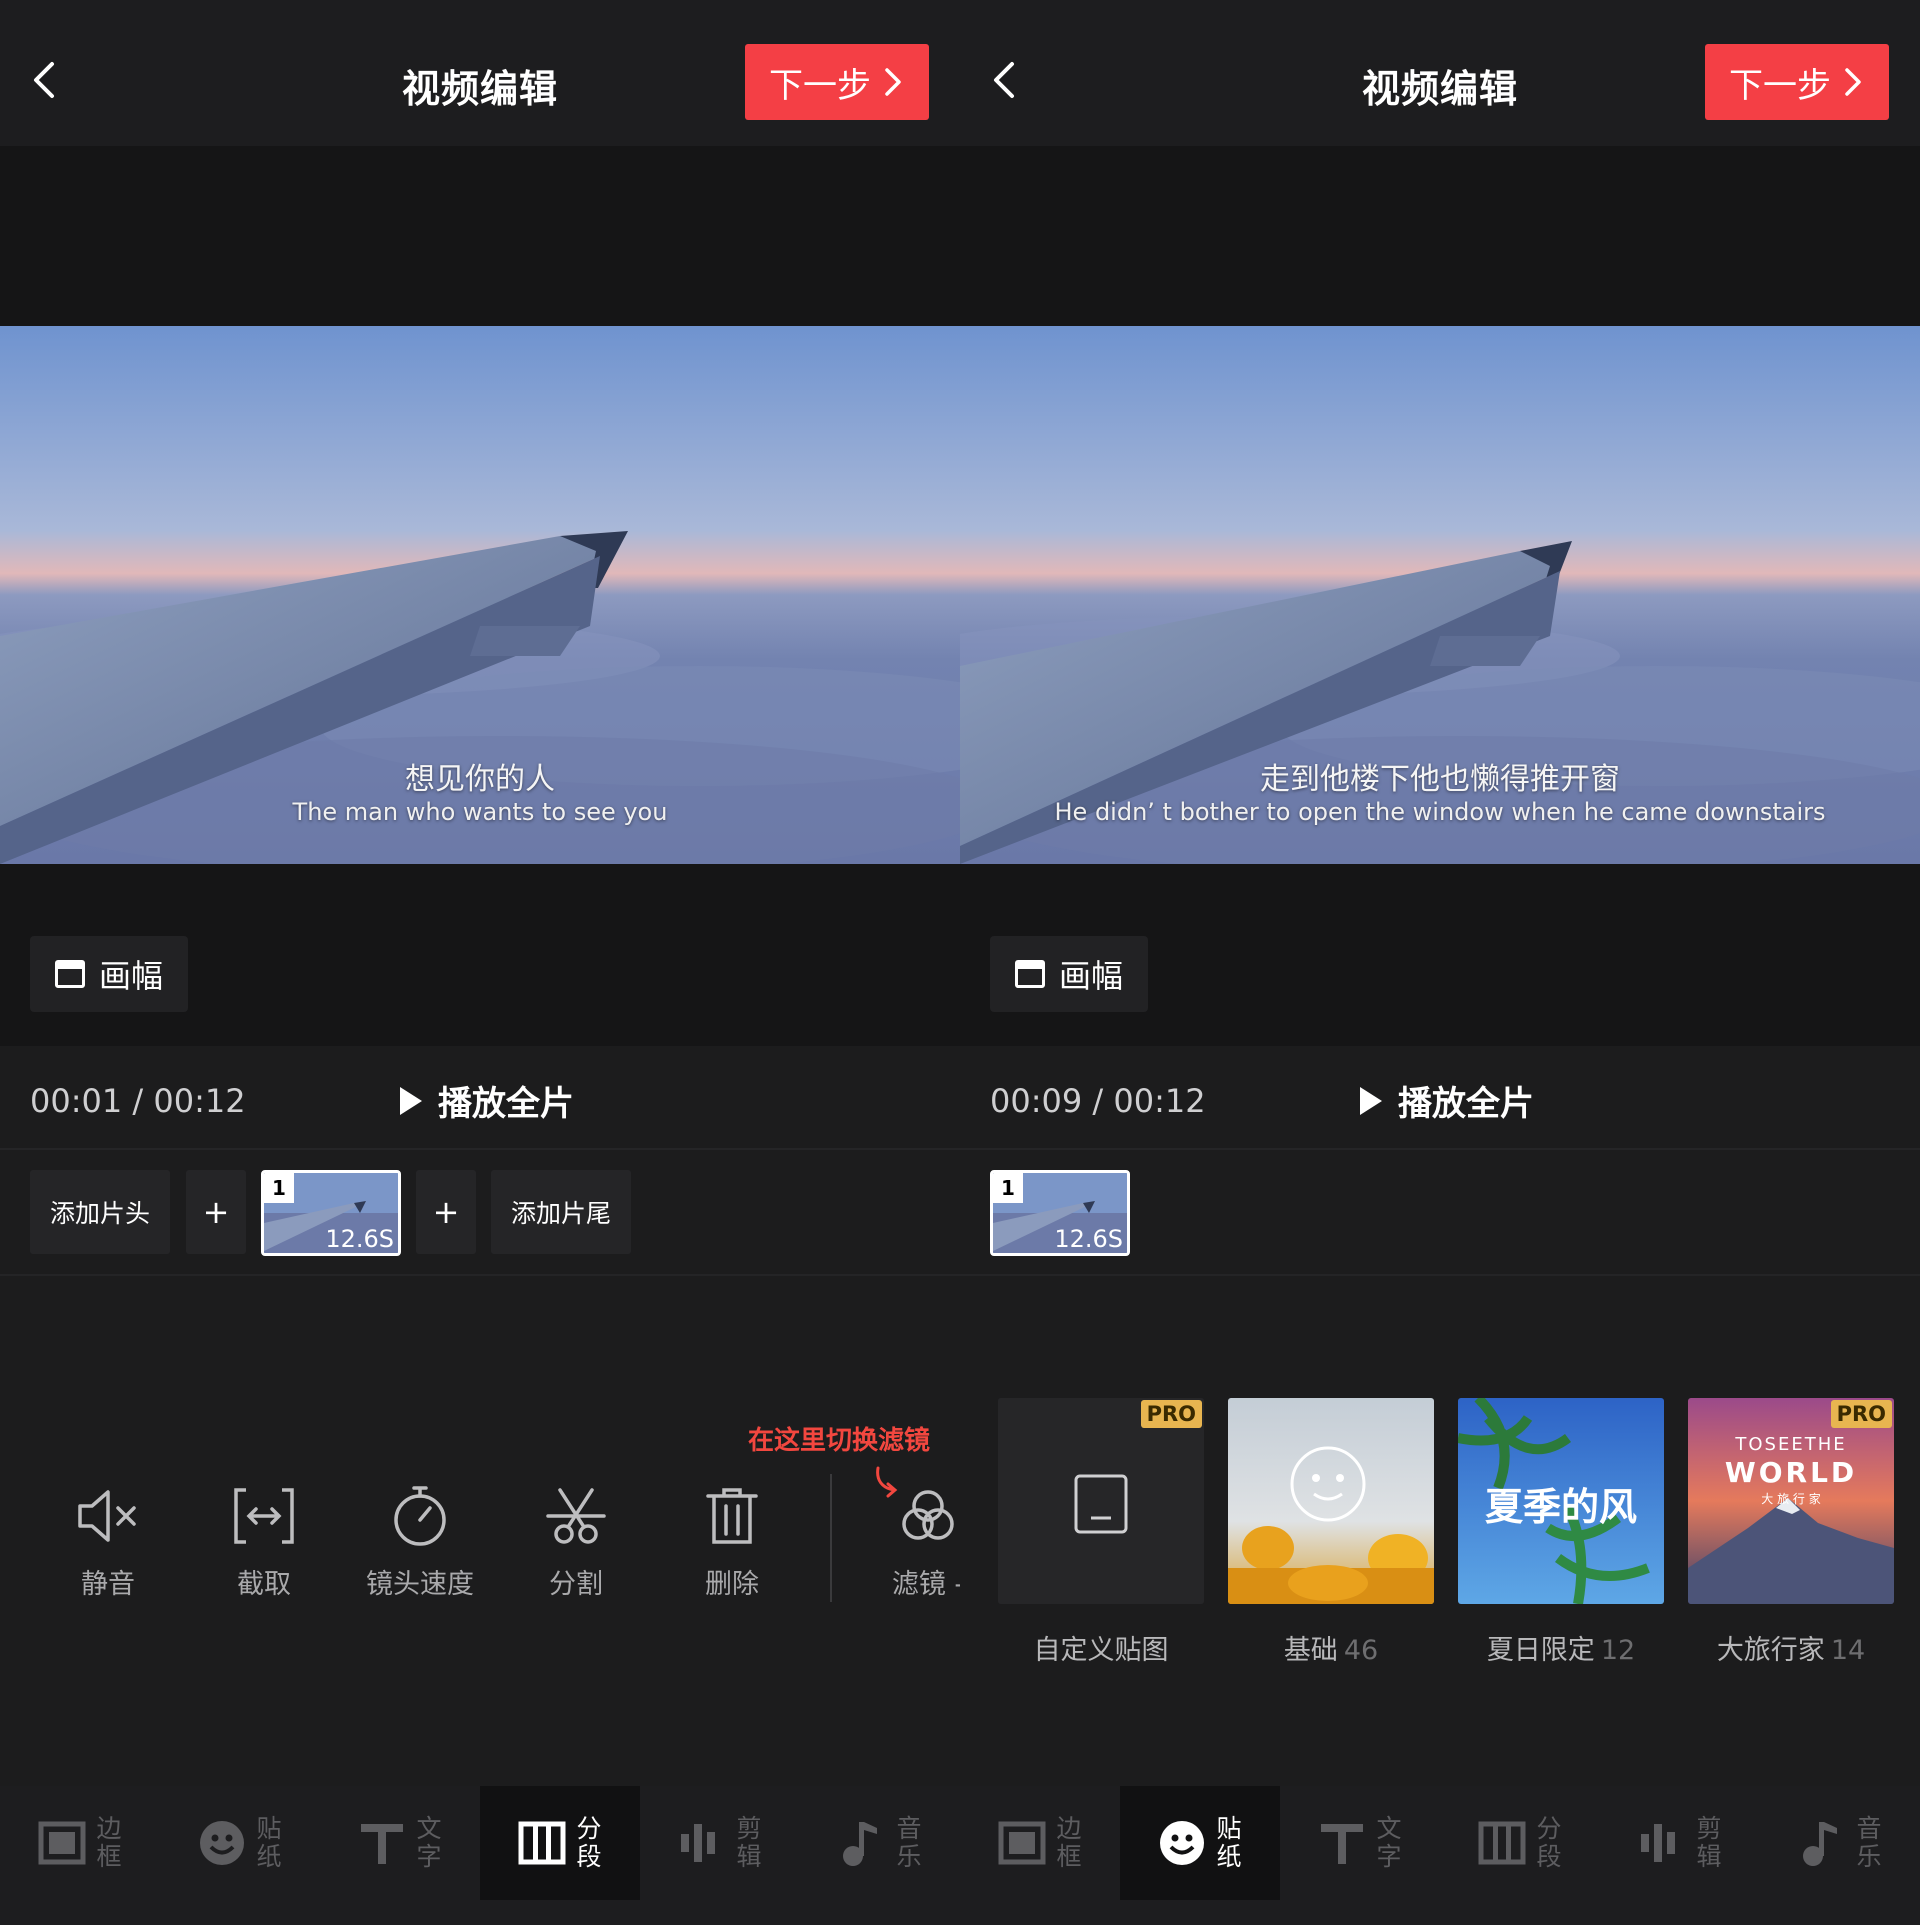 The height and width of the screenshot is (1925, 1920). I want to click on sticker-card-custom: PRO, so click(1101, 1501).